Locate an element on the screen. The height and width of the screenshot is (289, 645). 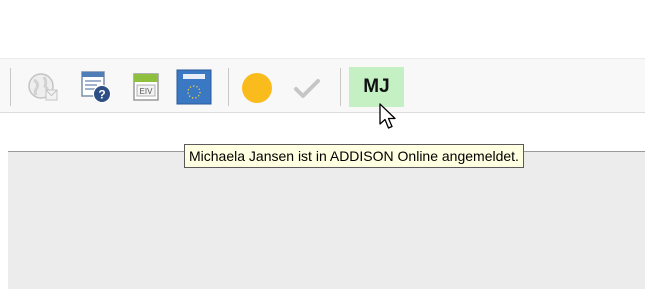
elv-card-icon: EIV is located at coordinates (146, 87).